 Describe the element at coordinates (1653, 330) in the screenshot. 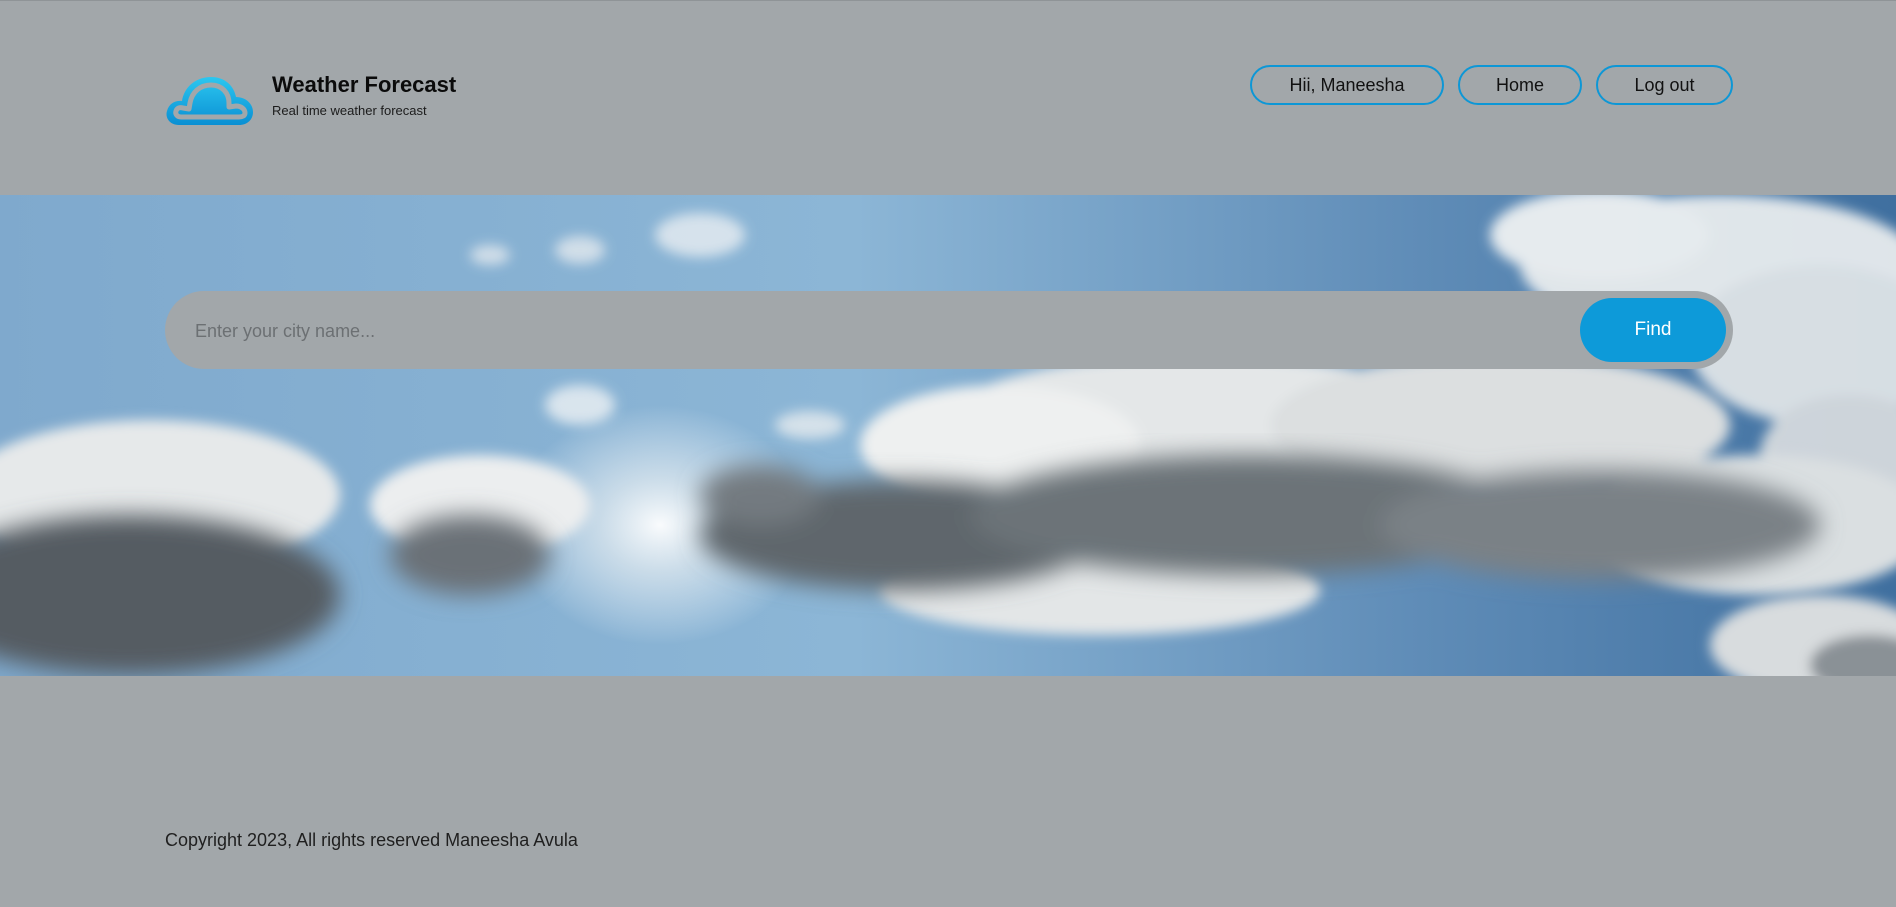

I see `find-button: Find` at that location.